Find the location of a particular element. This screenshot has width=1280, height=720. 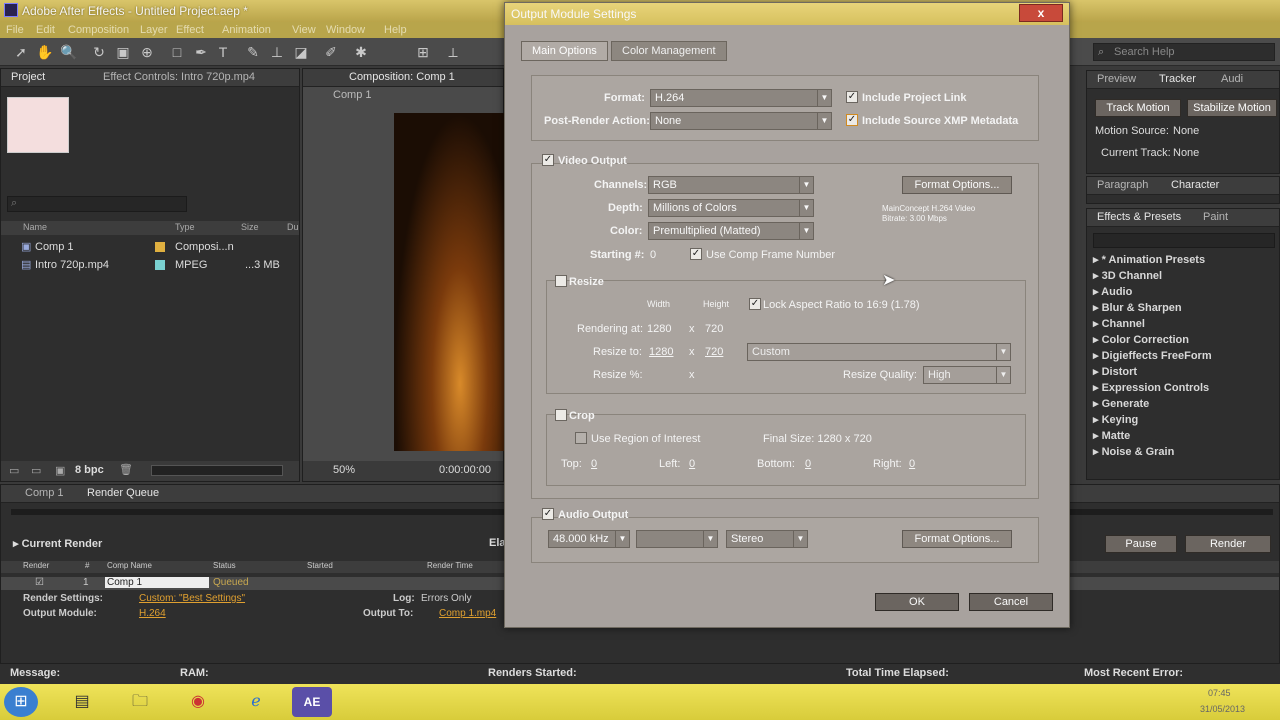

tab-color-management: Color Management is located at coordinates (669, 51).